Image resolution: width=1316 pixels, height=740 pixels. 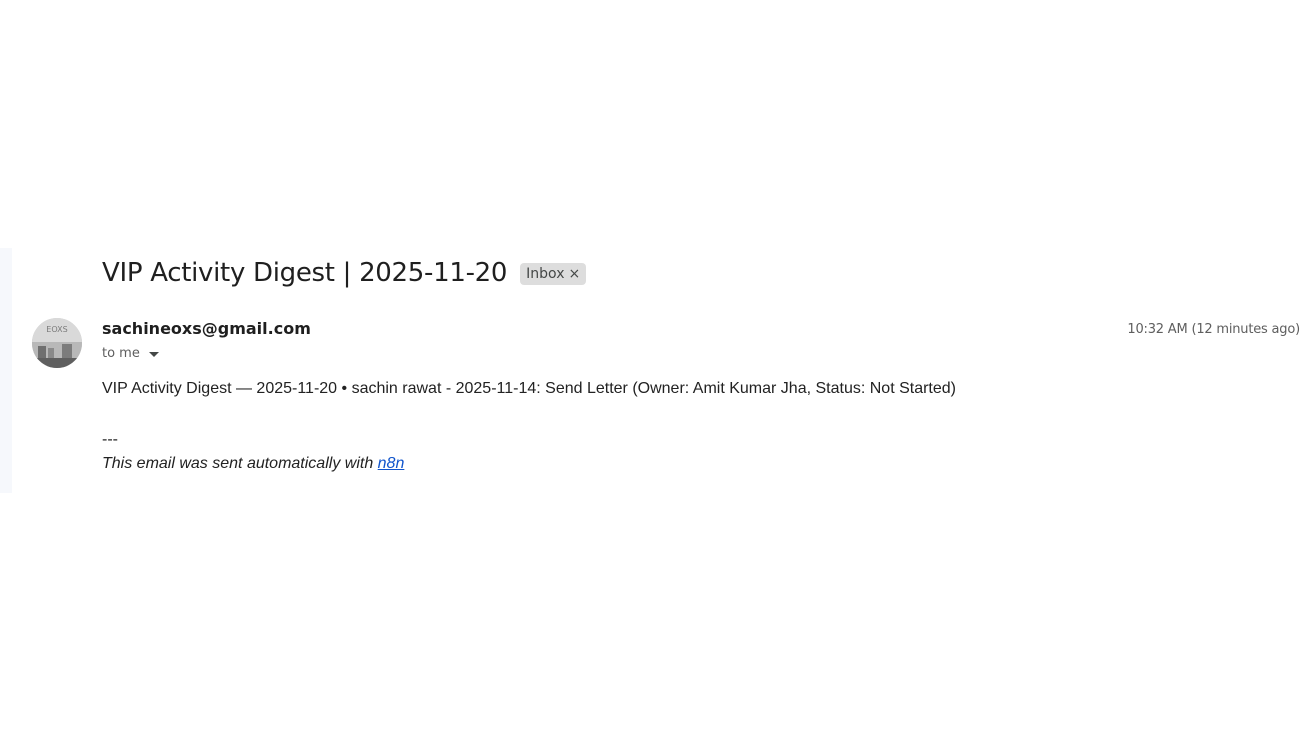 What do you see at coordinates (391, 463) in the screenshot?
I see `n8n-link: n8n` at bounding box center [391, 463].